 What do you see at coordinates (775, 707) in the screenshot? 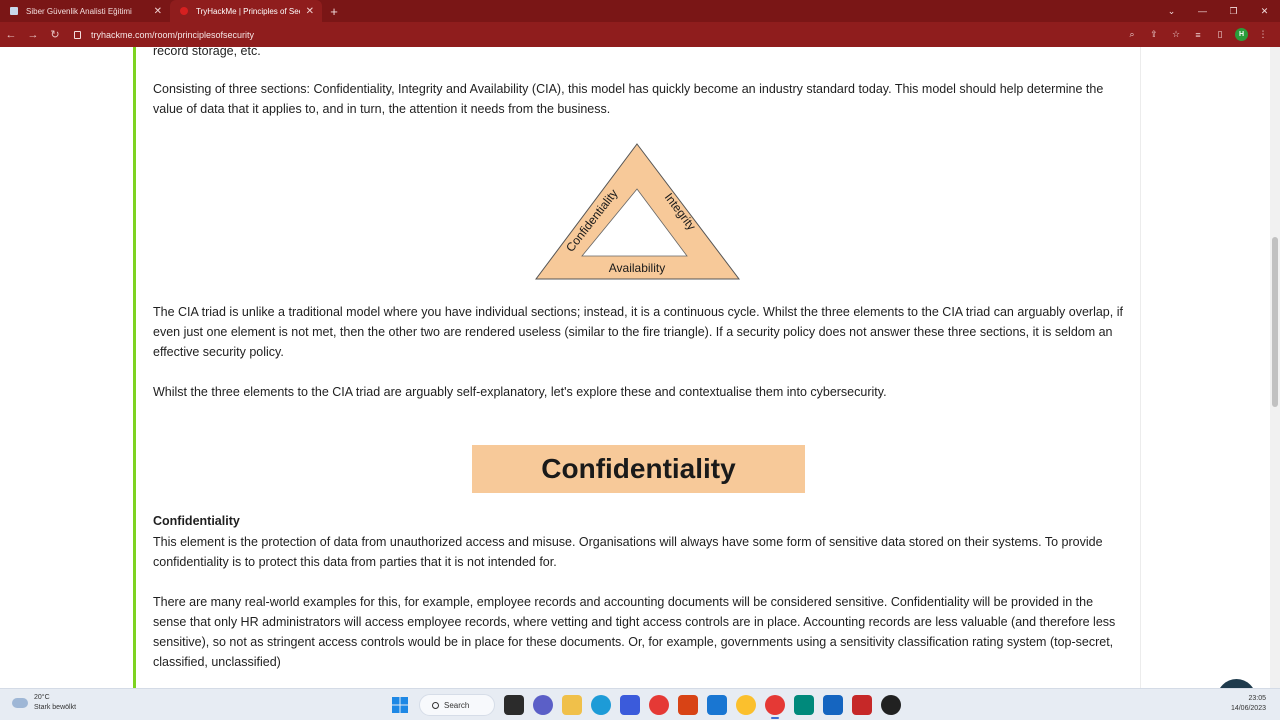
I see `chrome-active-icon` at bounding box center [775, 707].